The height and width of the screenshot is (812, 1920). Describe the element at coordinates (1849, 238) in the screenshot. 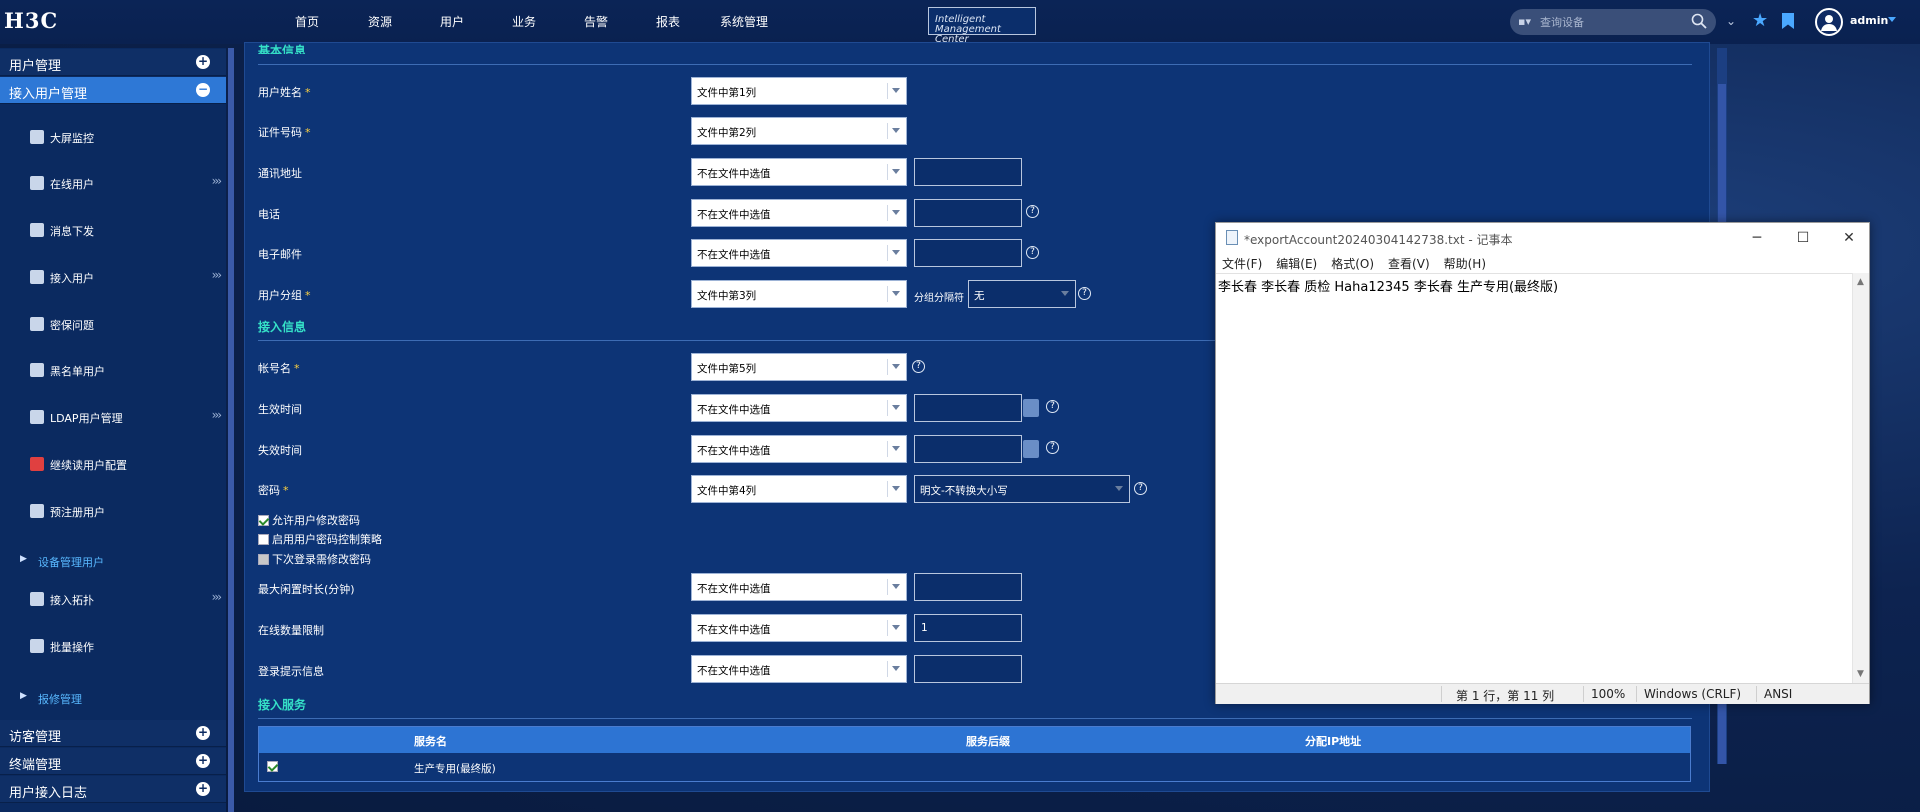

I see `close-button: ✕` at that location.